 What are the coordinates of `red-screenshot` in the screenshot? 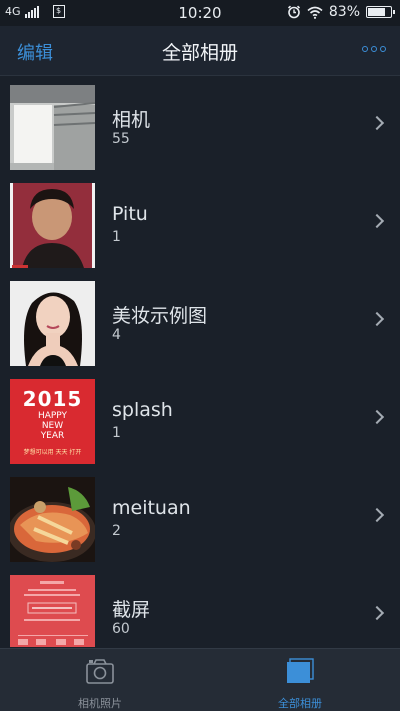 It's located at (52, 611).